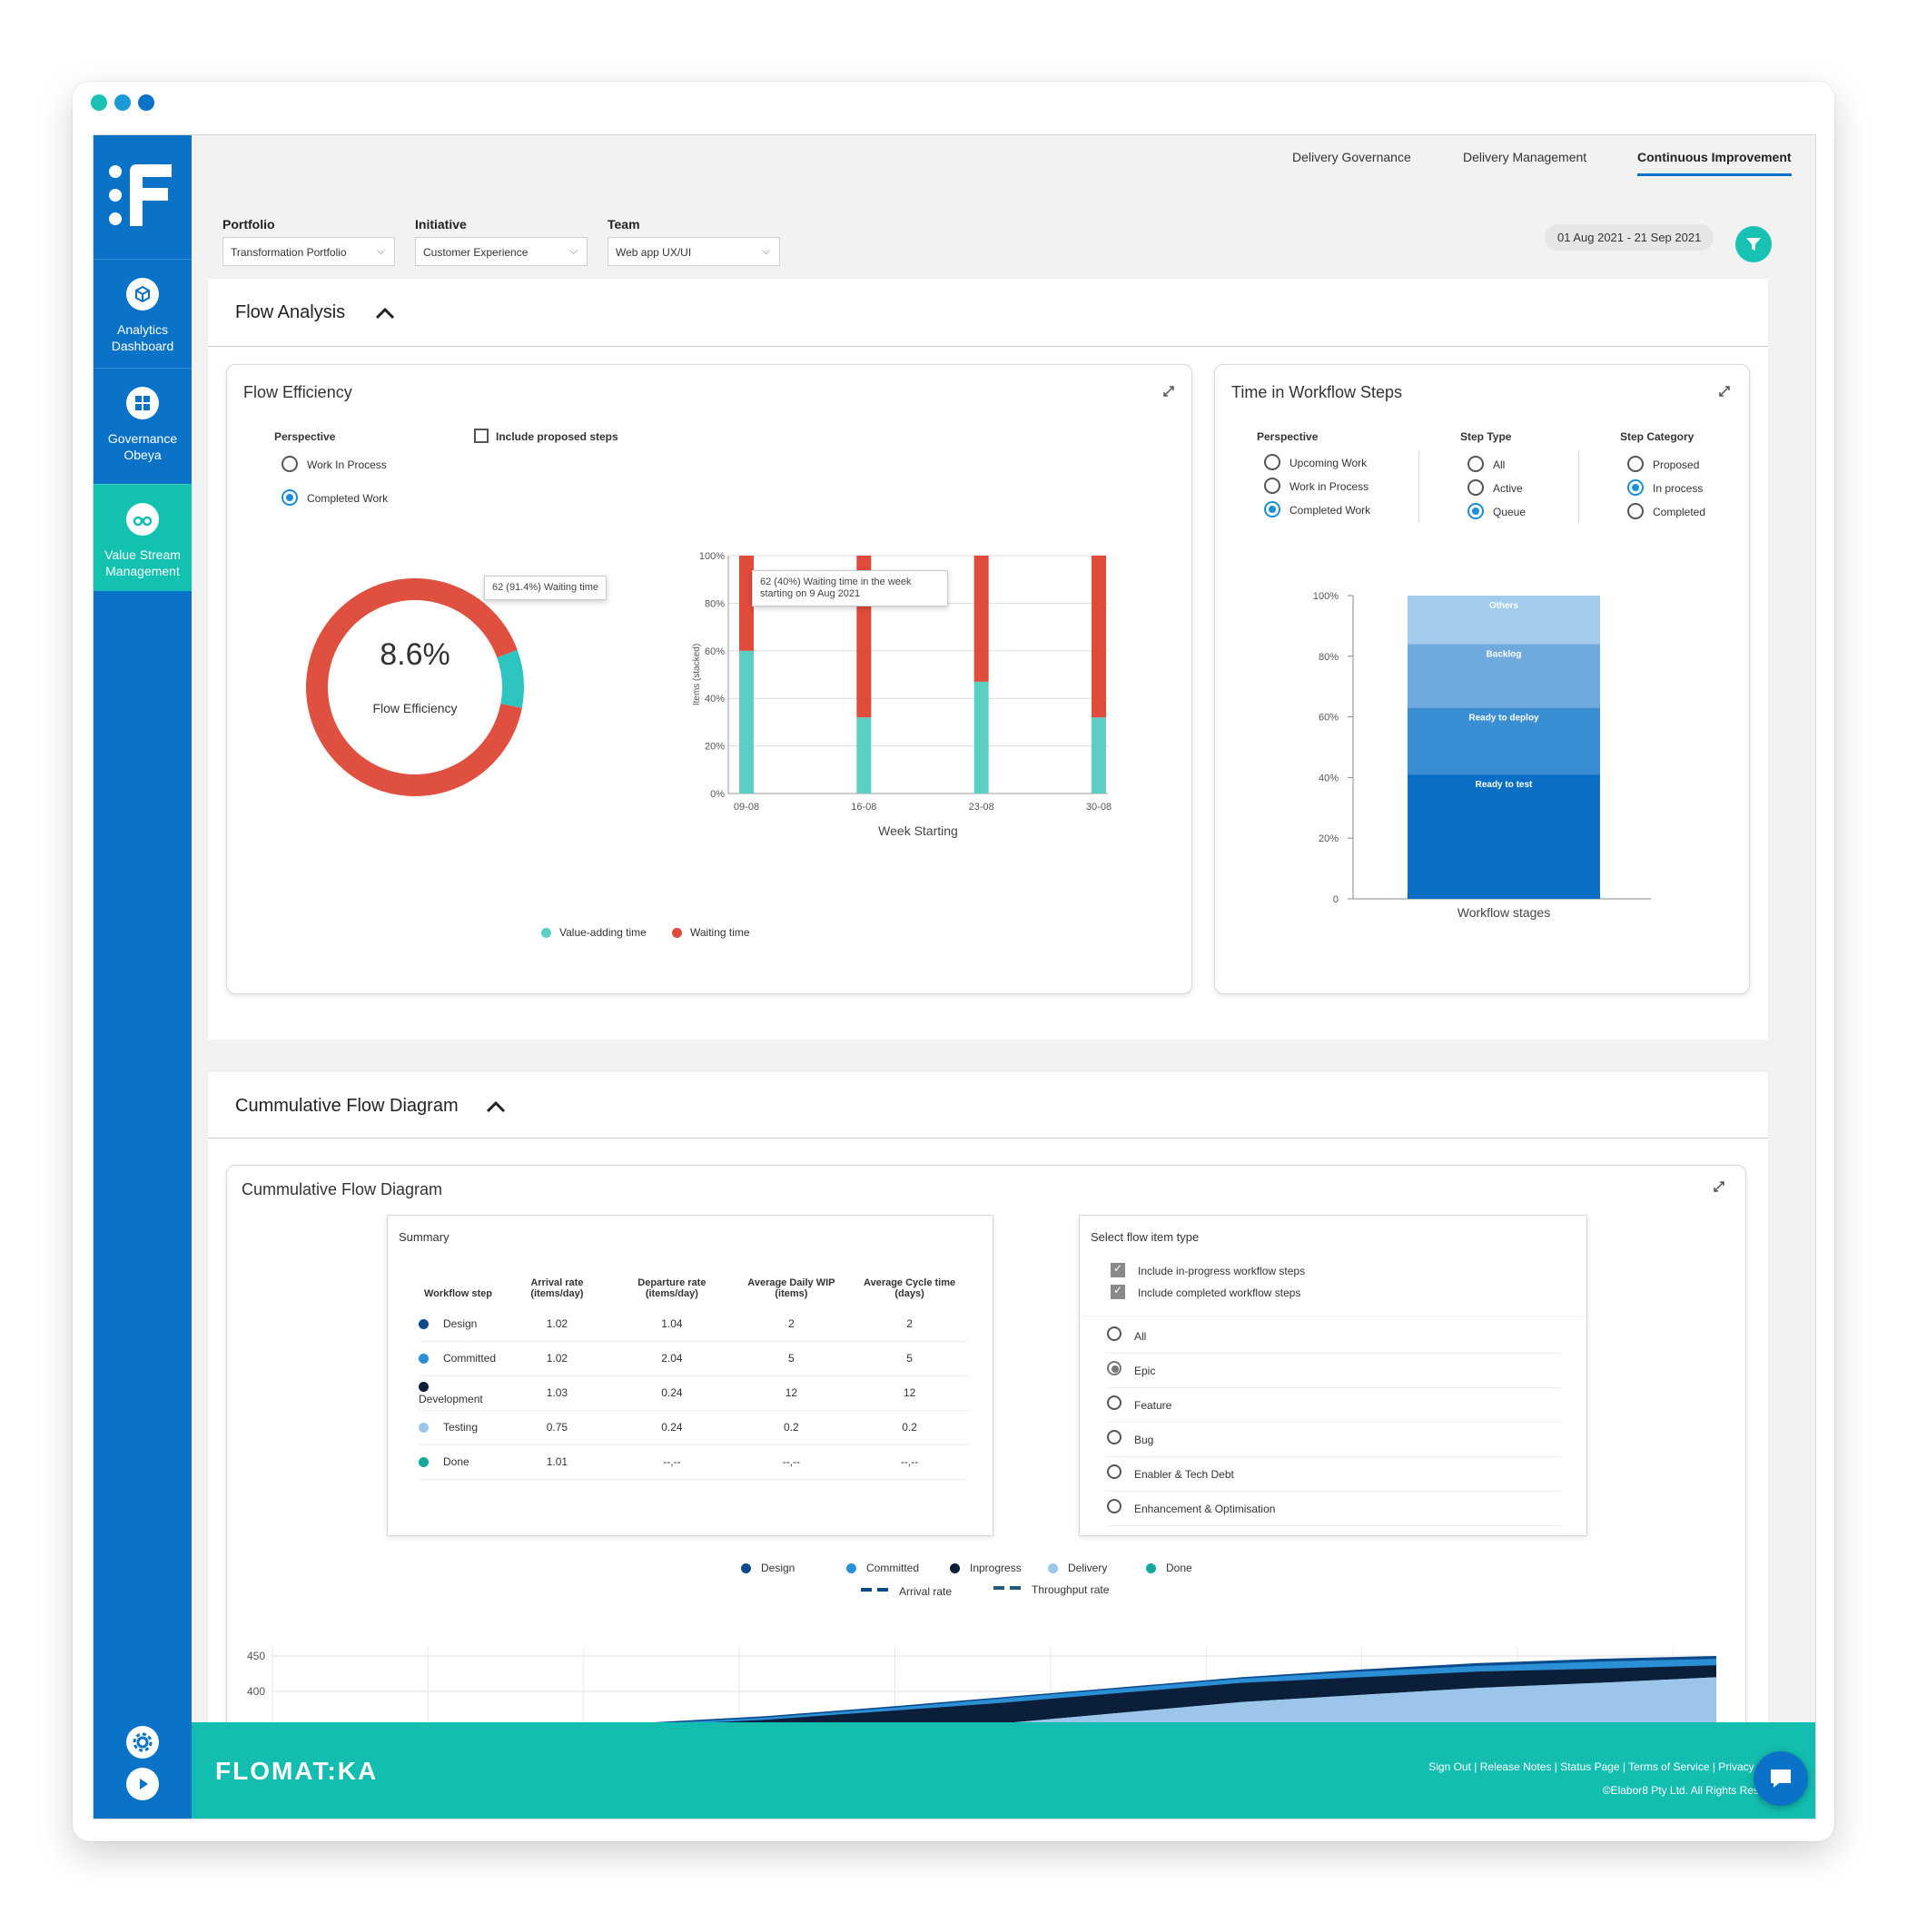 The height and width of the screenshot is (1932, 1907). What do you see at coordinates (1316, 392) in the screenshot?
I see `card-title: Time in Workflow Steps` at bounding box center [1316, 392].